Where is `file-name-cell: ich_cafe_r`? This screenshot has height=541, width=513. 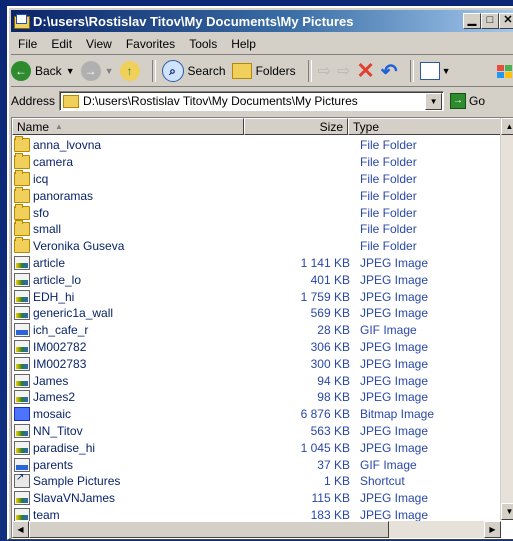 file-name-cell: ich_cafe_r is located at coordinates (126, 330).